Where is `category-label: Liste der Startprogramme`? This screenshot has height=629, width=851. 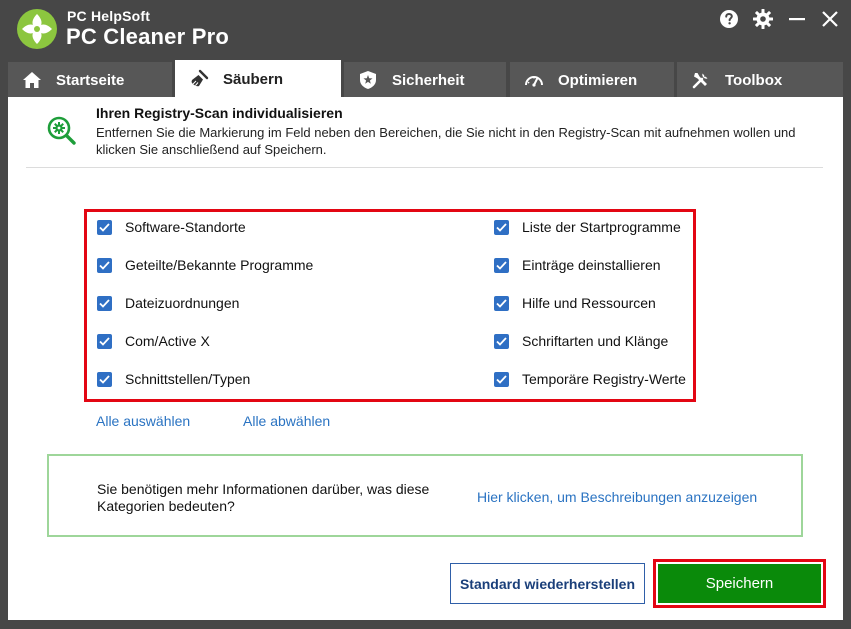
category-label: Liste der Startprogramme is located at coordinates (601, 227).